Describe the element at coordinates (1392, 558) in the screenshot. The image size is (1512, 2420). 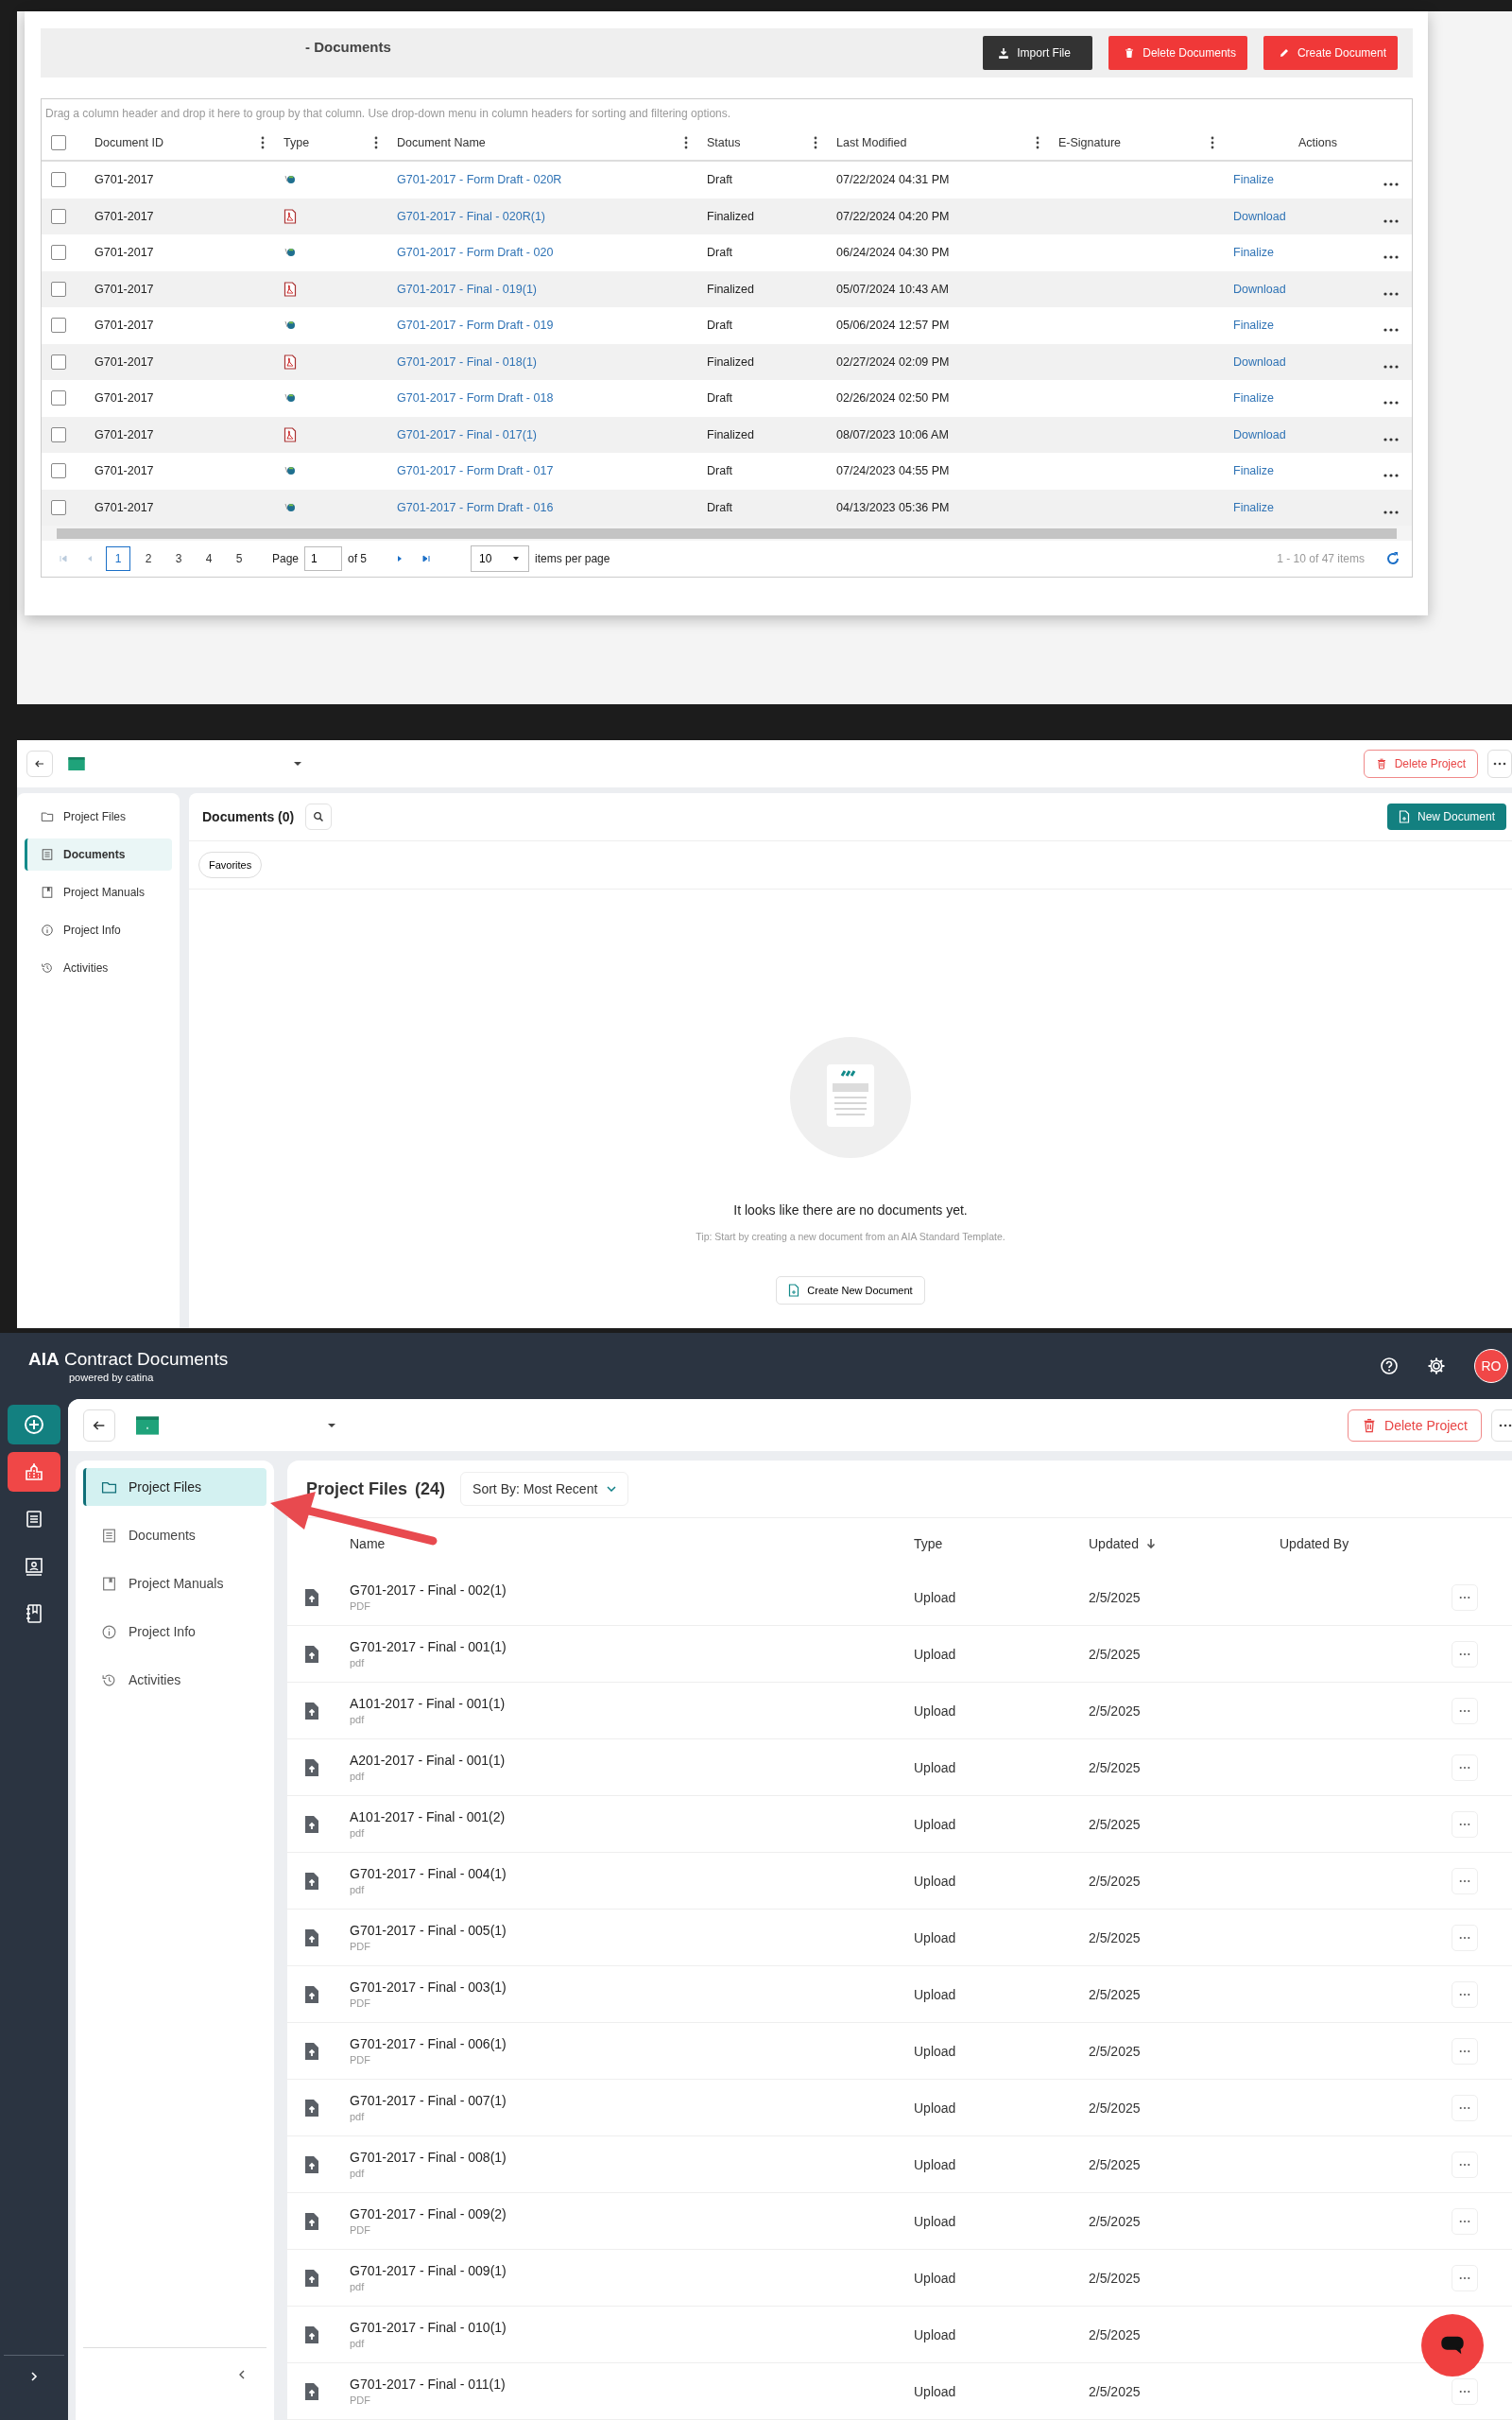
I see `refresh-icon` at that location.